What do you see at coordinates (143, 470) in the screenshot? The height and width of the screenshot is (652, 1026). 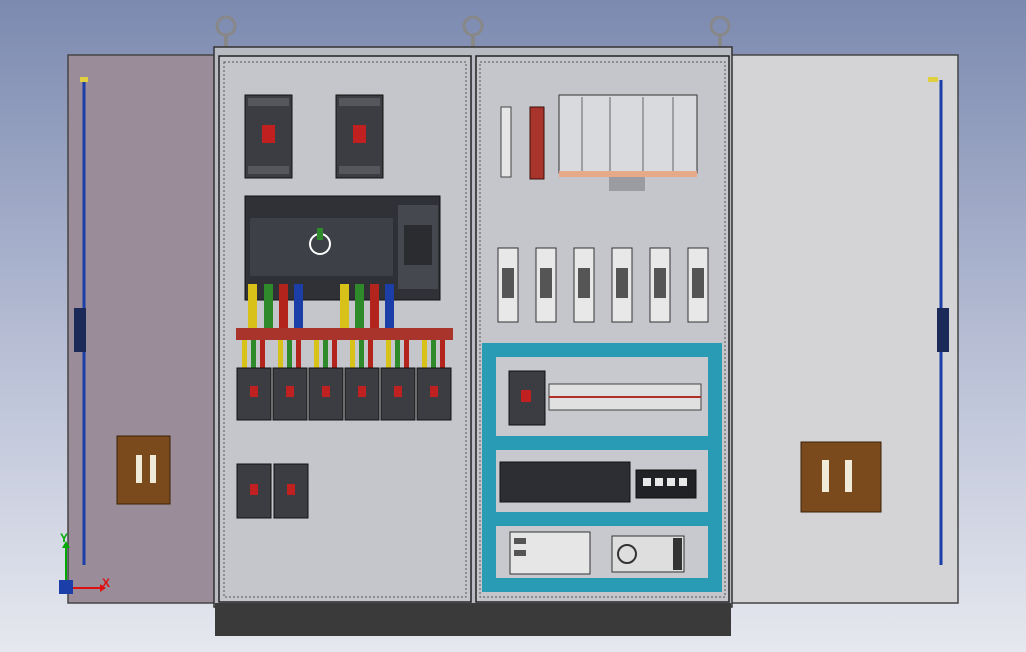 I see `left-door-handle-icon` at bounding box center [143, 470].